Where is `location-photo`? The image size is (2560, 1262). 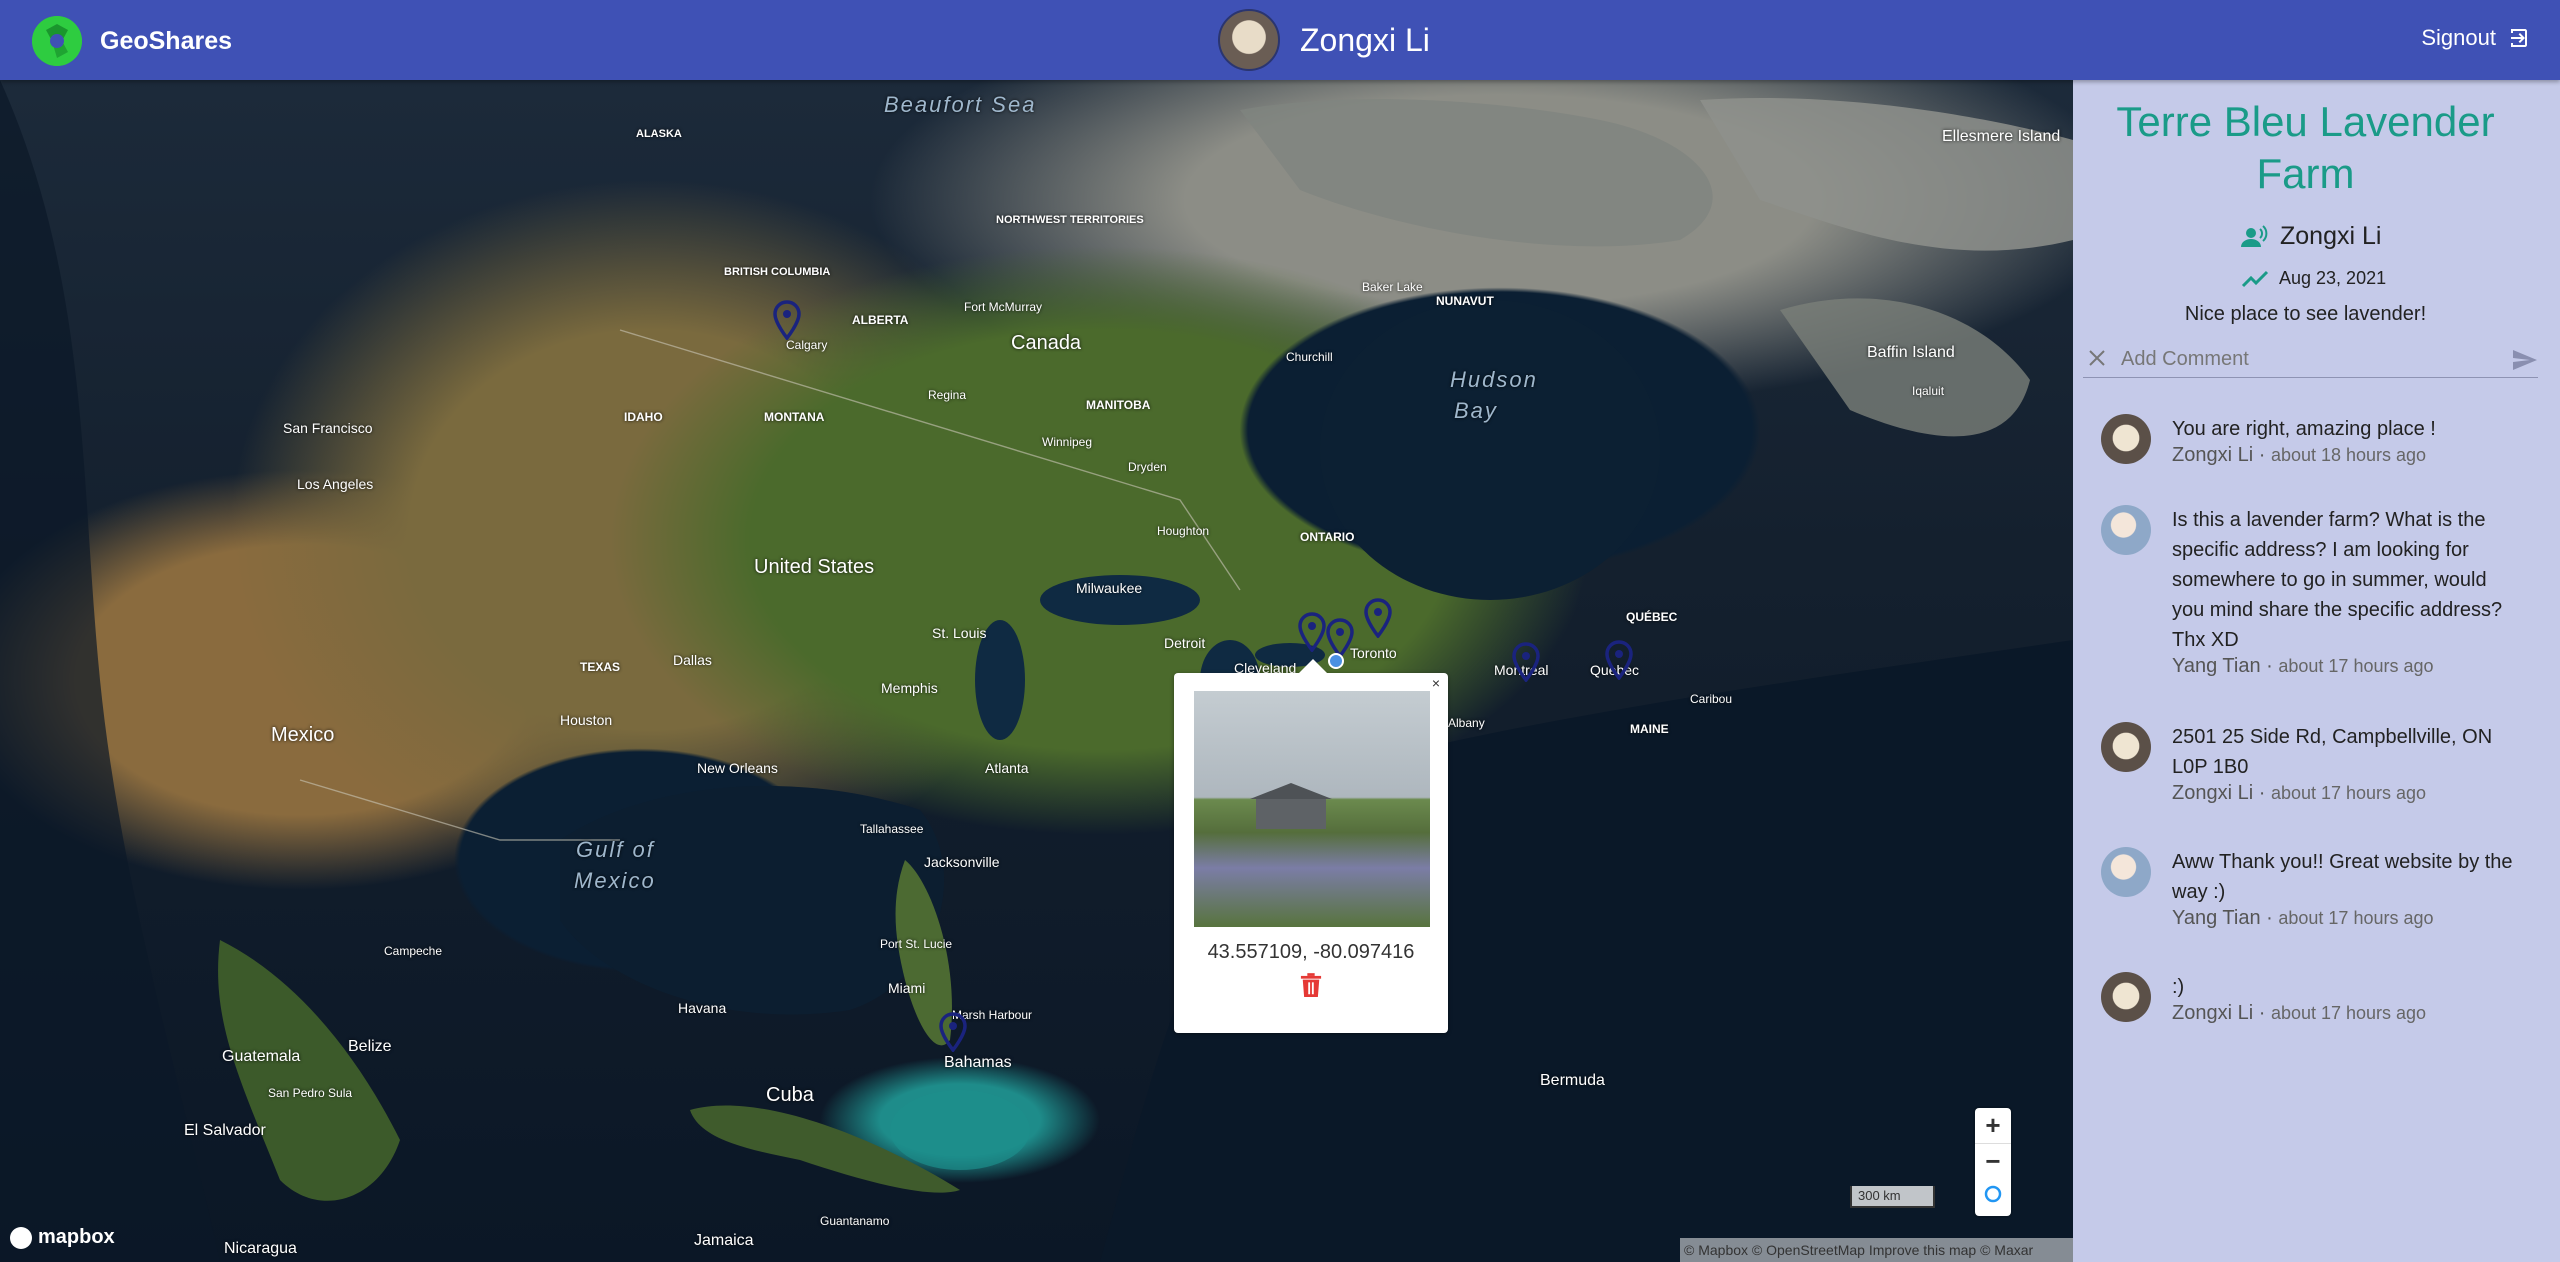 location-photo is located at coordinates (1312, 809).